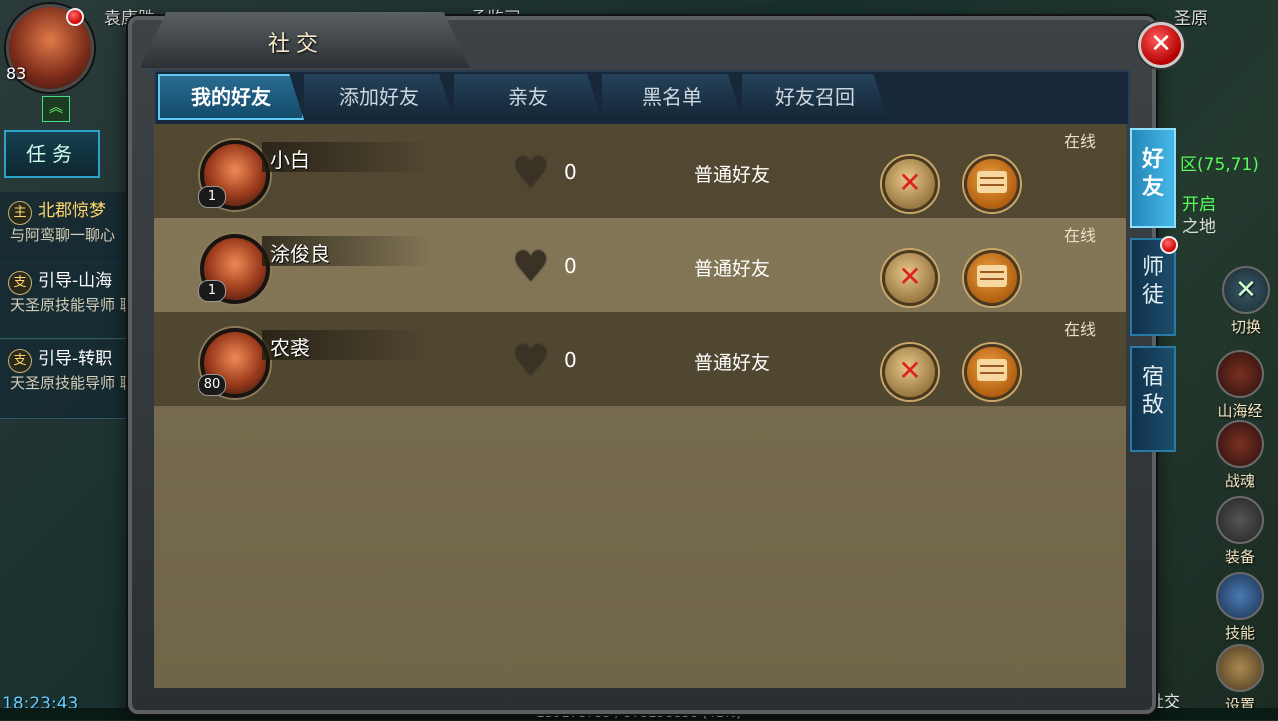  I want to click on side-tab-enemies: 宿敌, so click(1153, 399).